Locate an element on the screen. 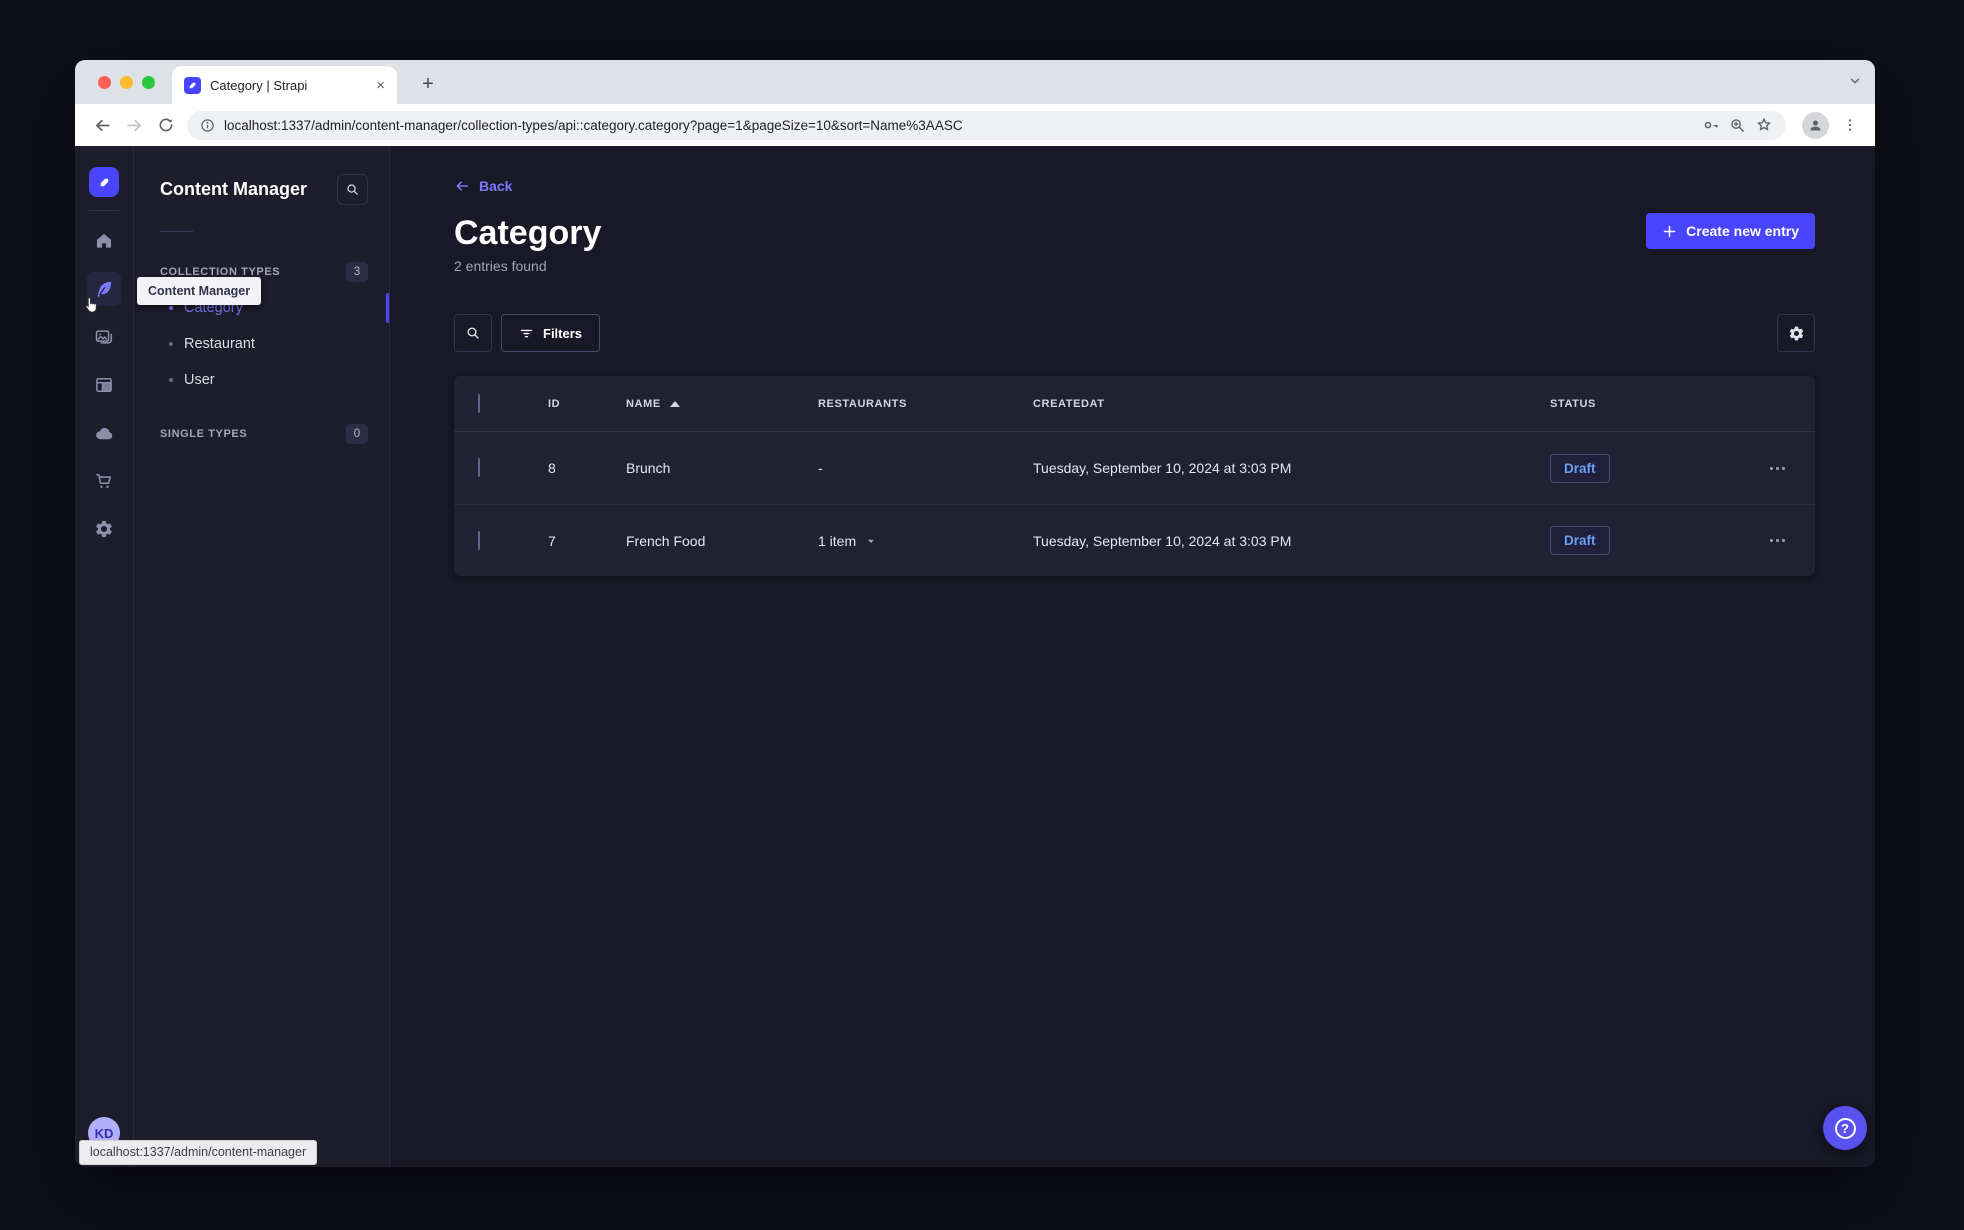 This screenshot has height=1230, width=1964. plus-icon is located at coordinates (1669, 231).